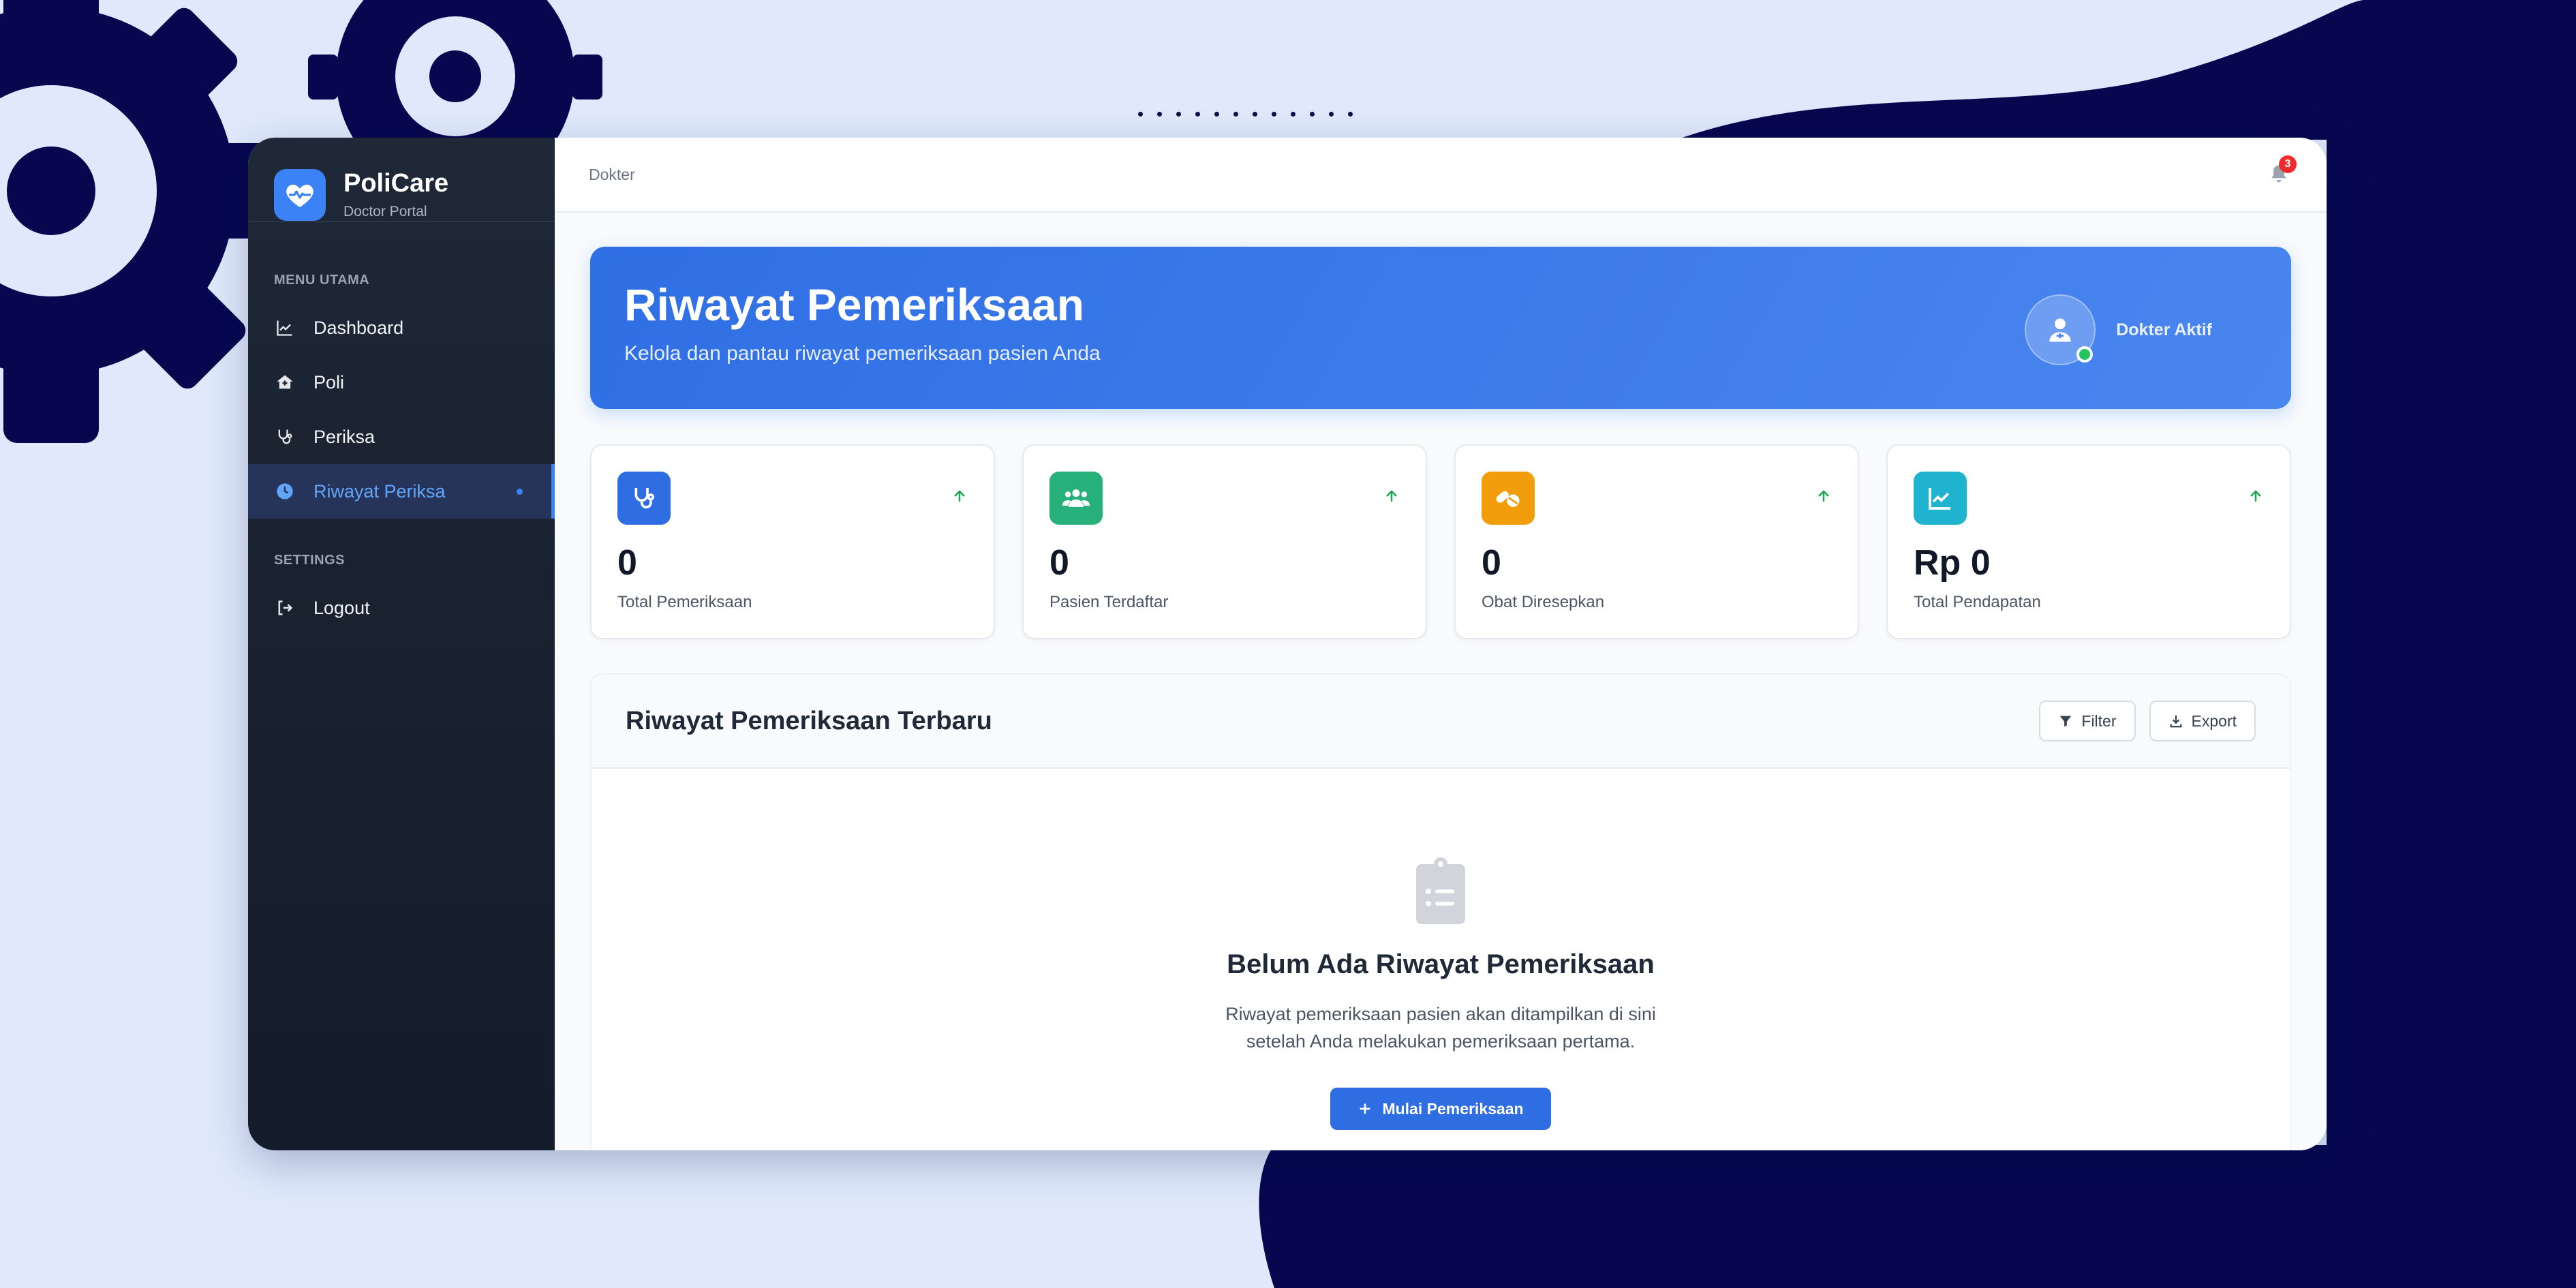 This screenshot has height=1288, width=2576. I want to click on active-indicator, so click(520, 492).